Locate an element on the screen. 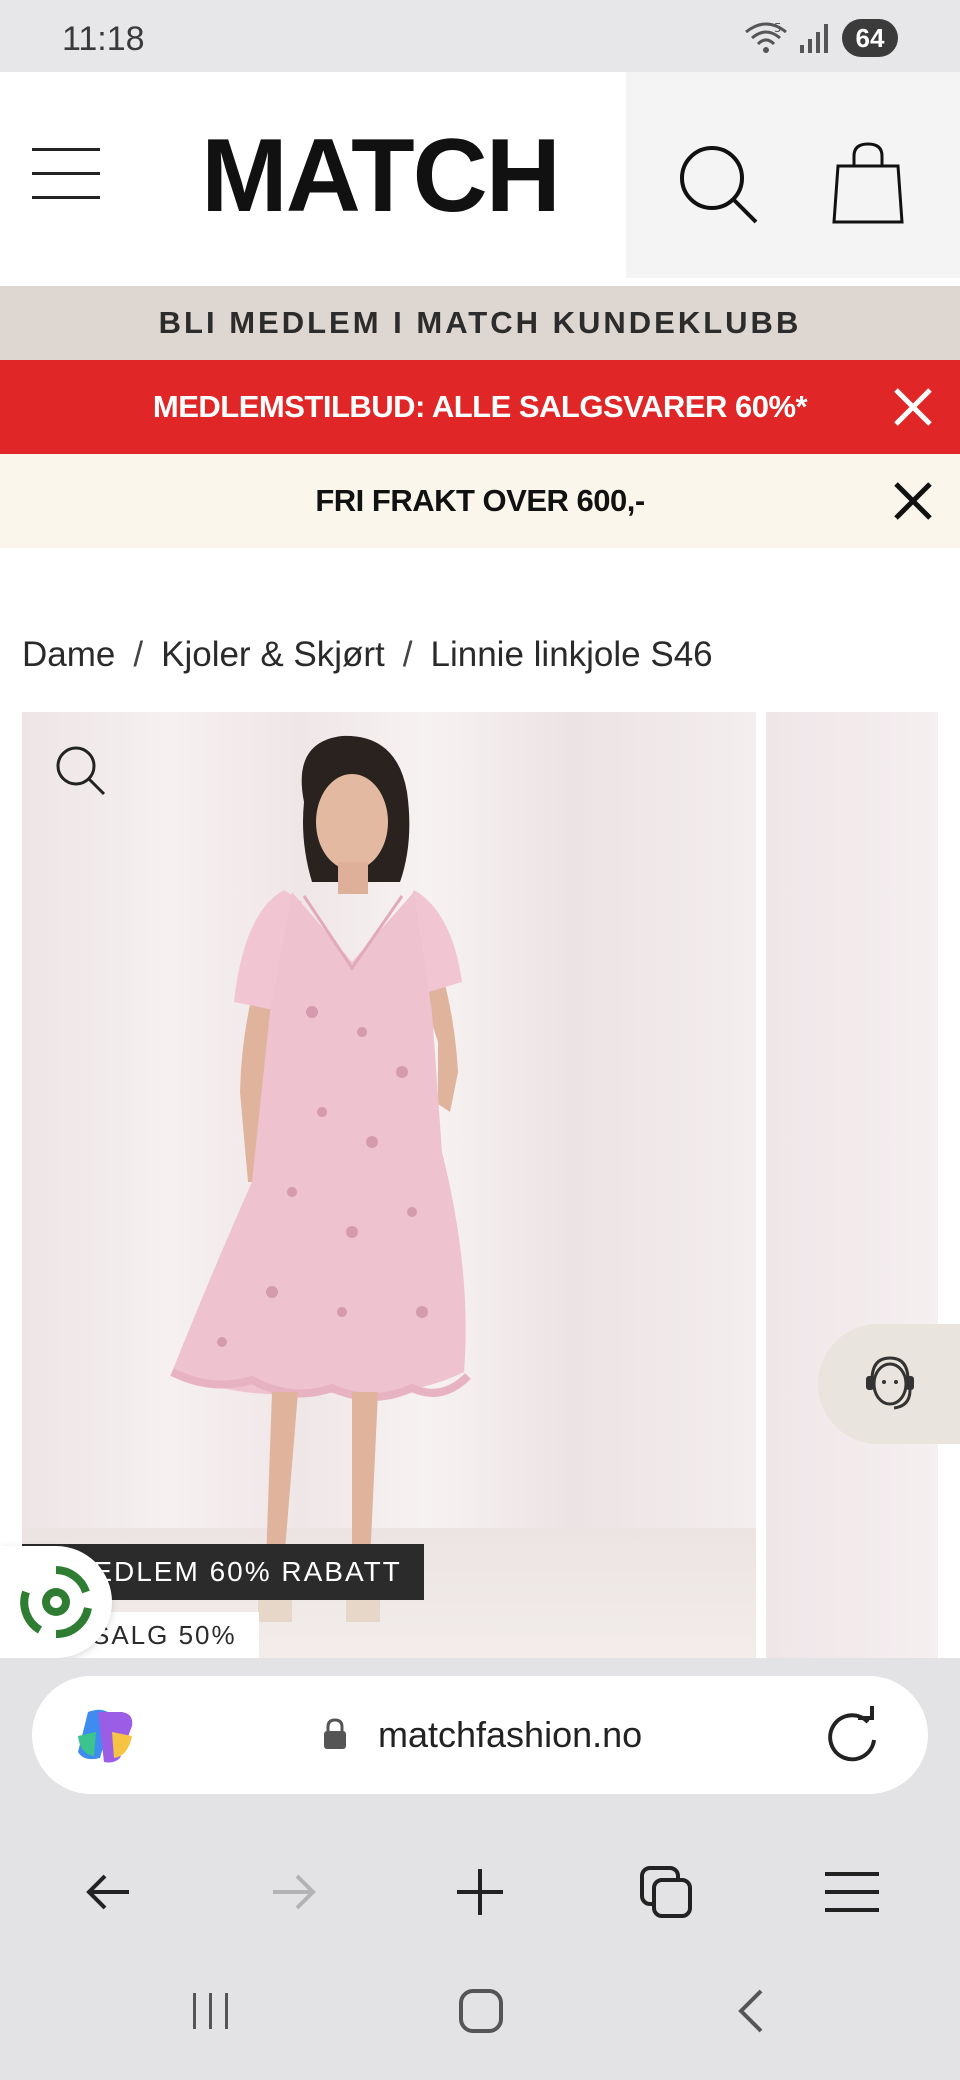  free-shipping-text: FRI FRAKT OVER 600,- is located at coordinates (480, 500).